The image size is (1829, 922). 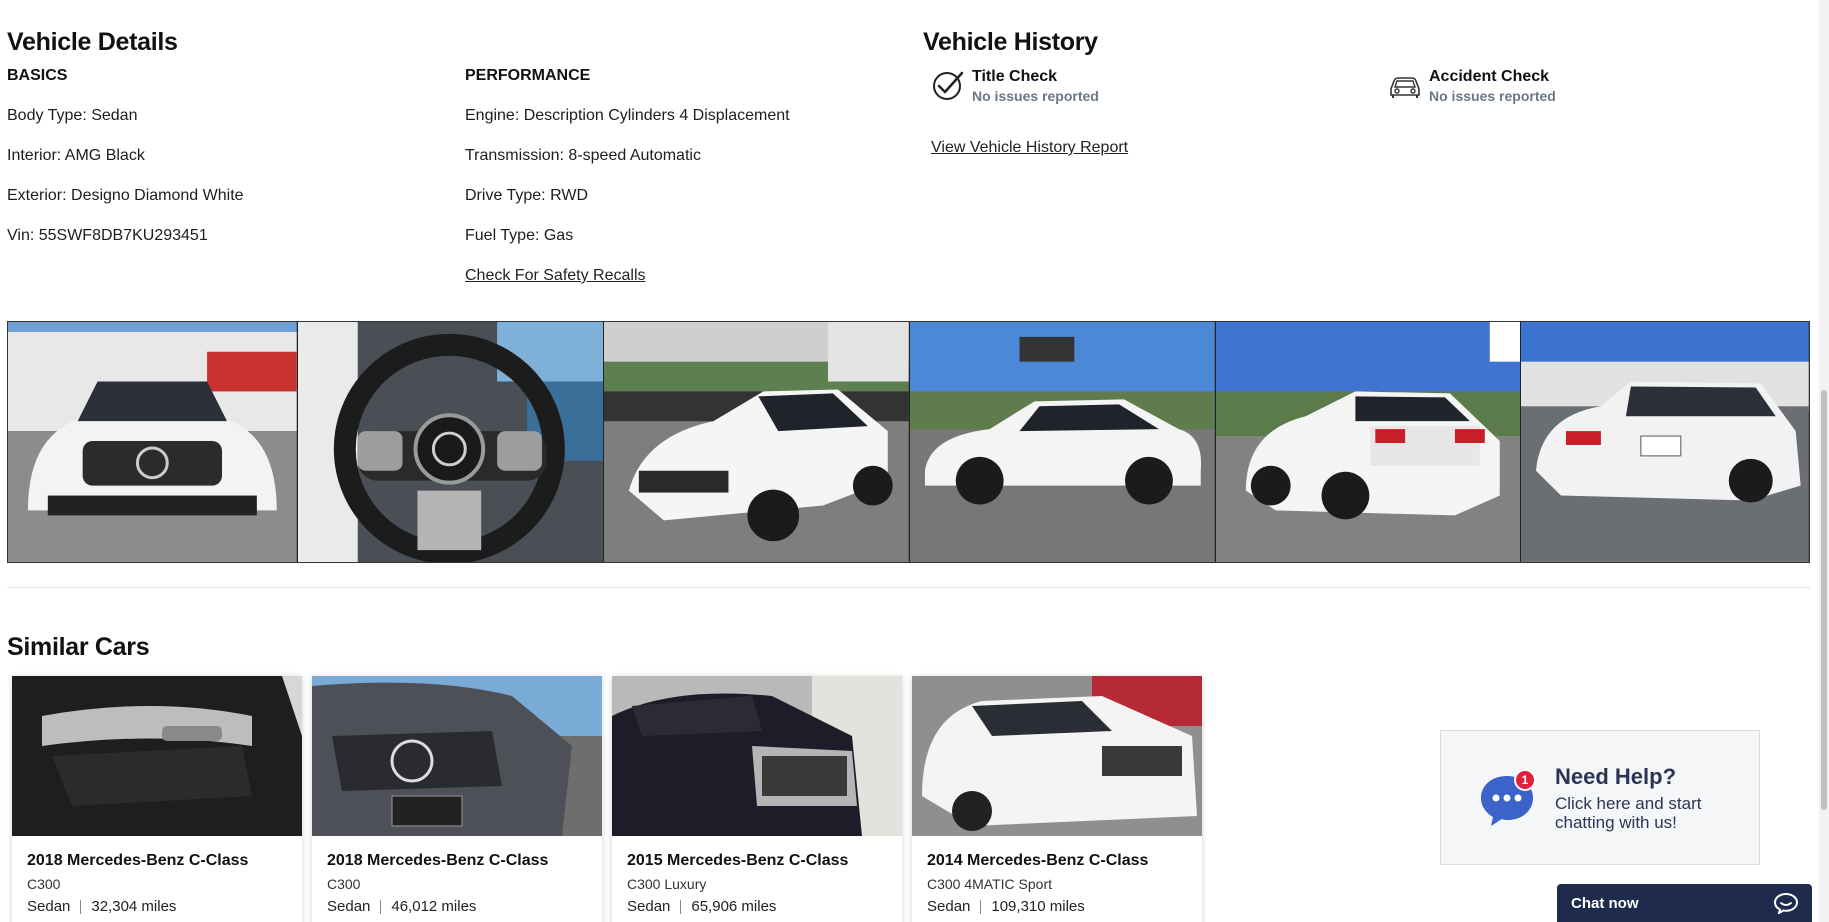 I want to click on chat-icon, so click(x=1786, y=903).